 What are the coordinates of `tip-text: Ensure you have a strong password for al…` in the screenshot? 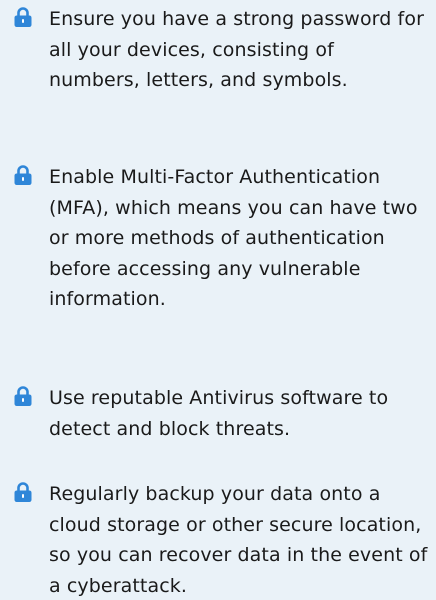 It's located at (236, 49).